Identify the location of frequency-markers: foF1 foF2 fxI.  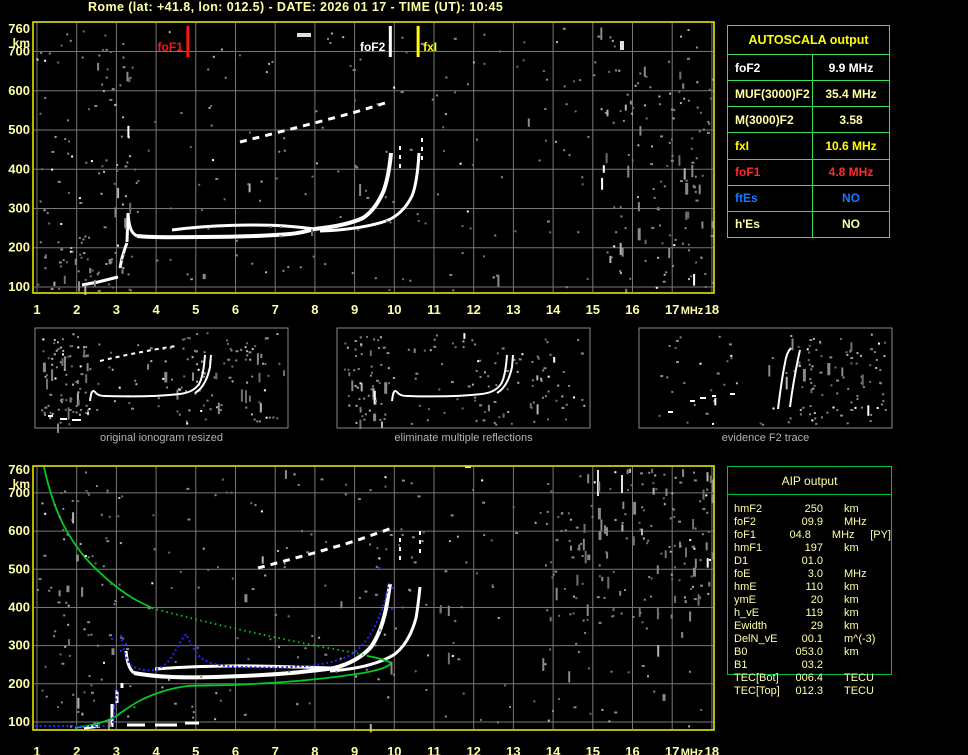
(297, 41).